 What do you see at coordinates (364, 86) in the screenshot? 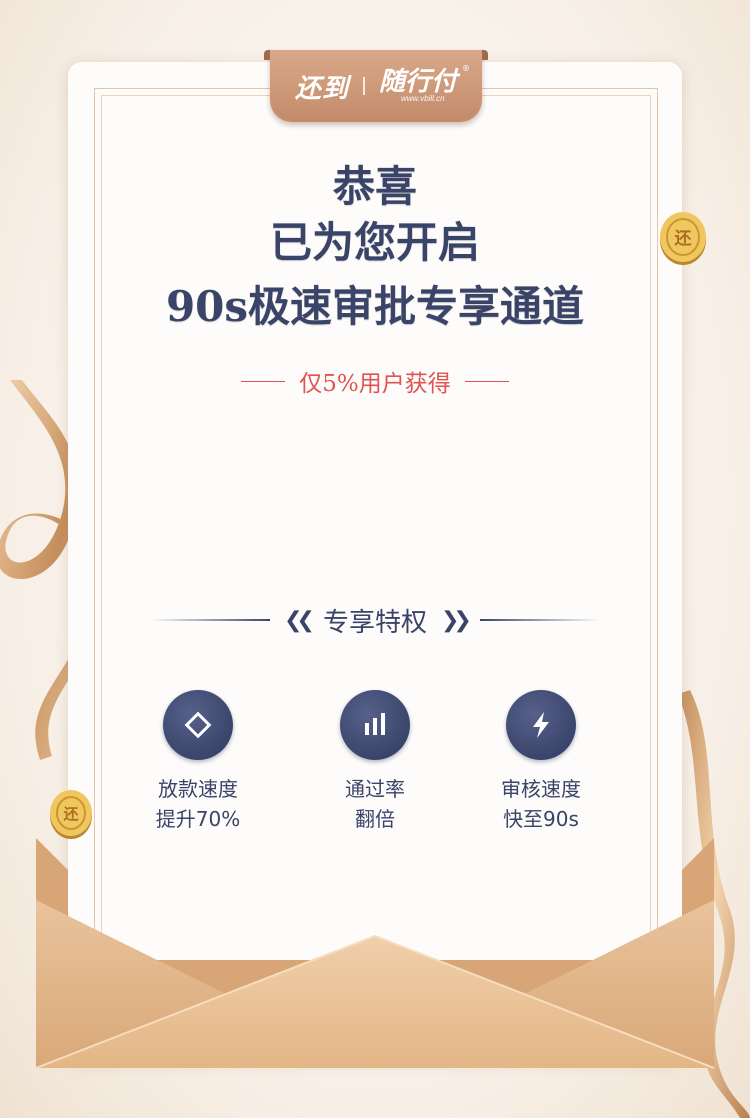
I see `brand-separator` at bounding box center [364, 86].